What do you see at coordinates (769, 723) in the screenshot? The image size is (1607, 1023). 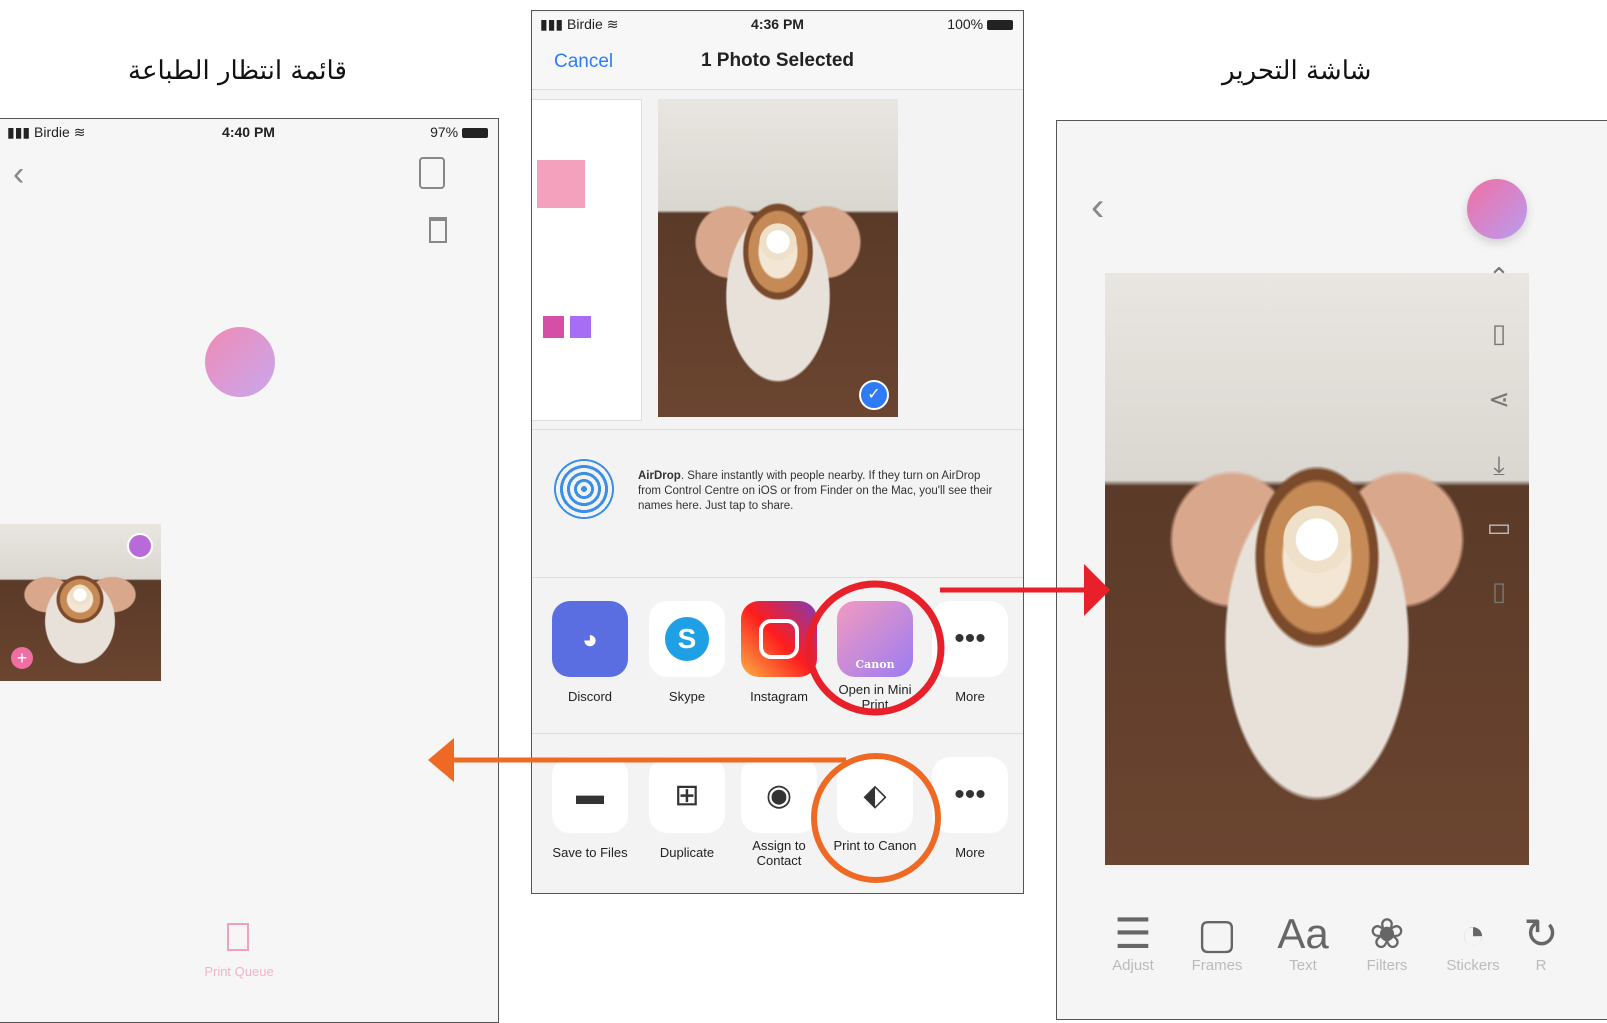 I see `annotation-overlay` at bounding box center [769, 723].